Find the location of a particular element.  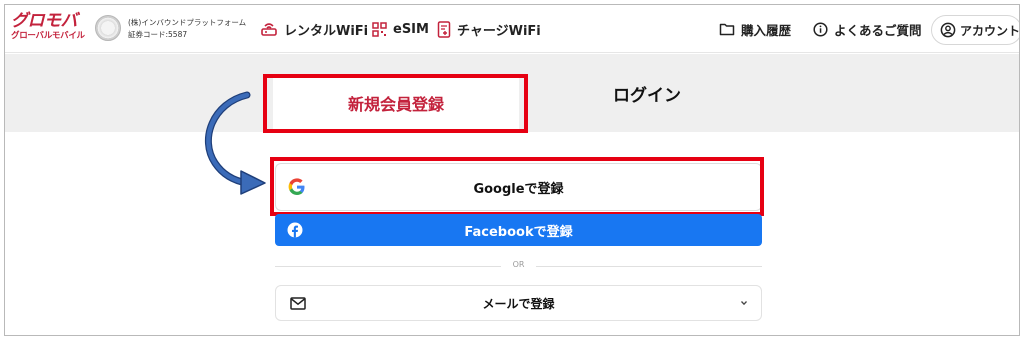

logo-subtitle: グローバルモバイル is located at coordinates (48, 36).